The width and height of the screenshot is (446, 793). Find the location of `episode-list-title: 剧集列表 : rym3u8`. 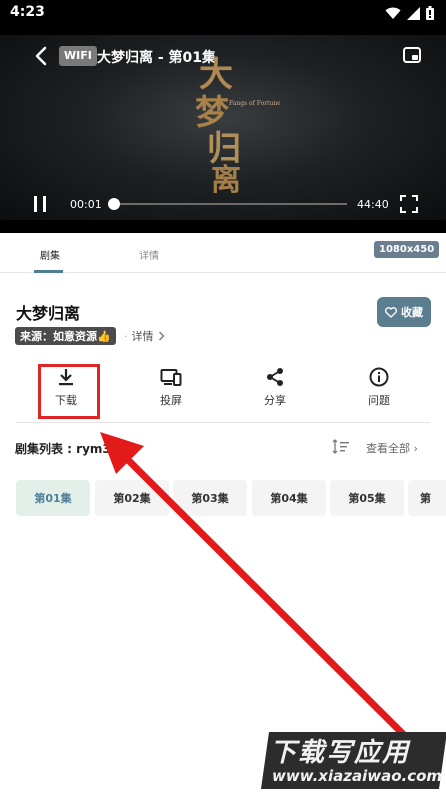

episode-list-title: 剧集列表 : rym3u8 is located at coordinates (71, 449).